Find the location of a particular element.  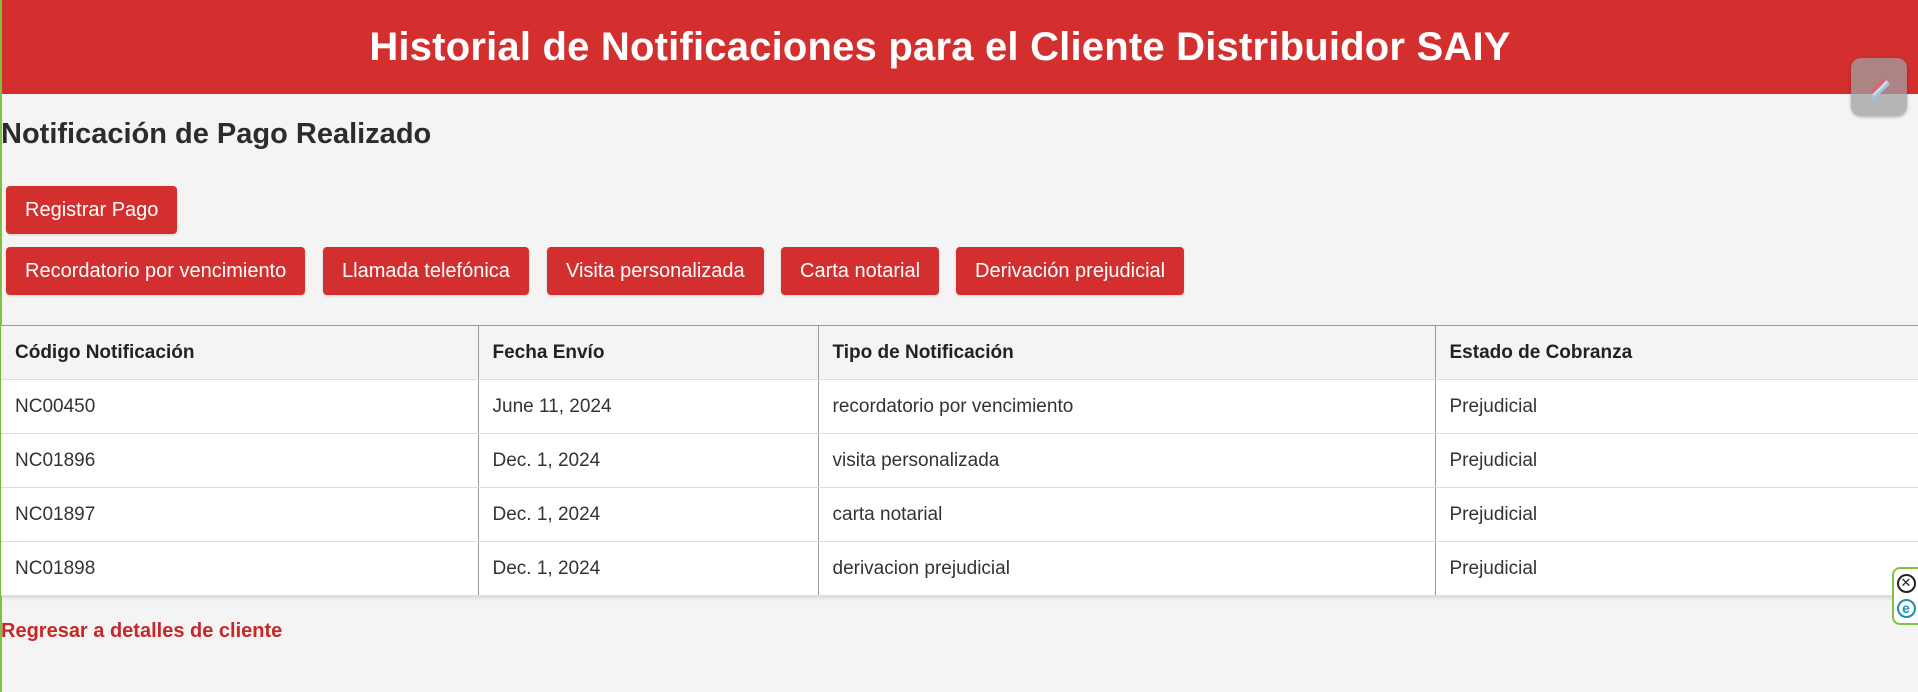

extension-widget: ✕ e is located at coordinates (1905, 596).